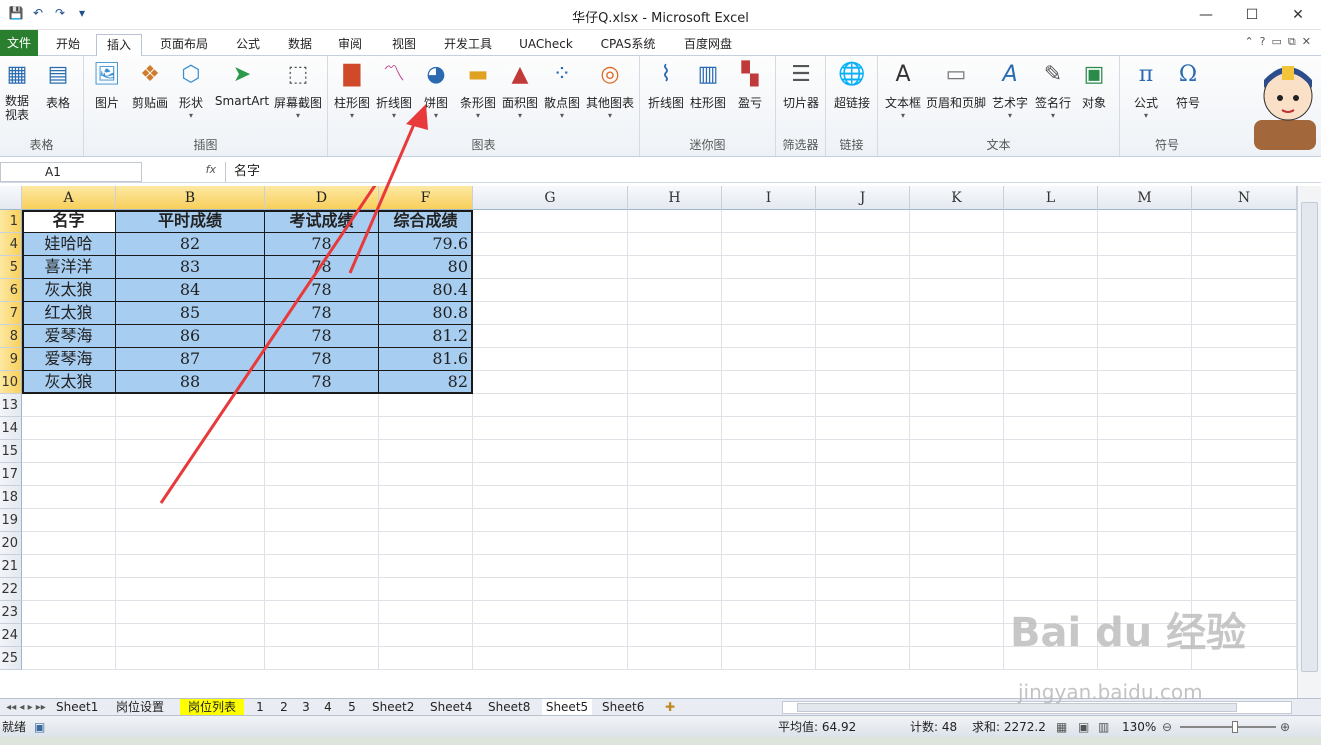 The image size is (1321, 745). I want to click on table-cell: 80.4, so click(426, 290).